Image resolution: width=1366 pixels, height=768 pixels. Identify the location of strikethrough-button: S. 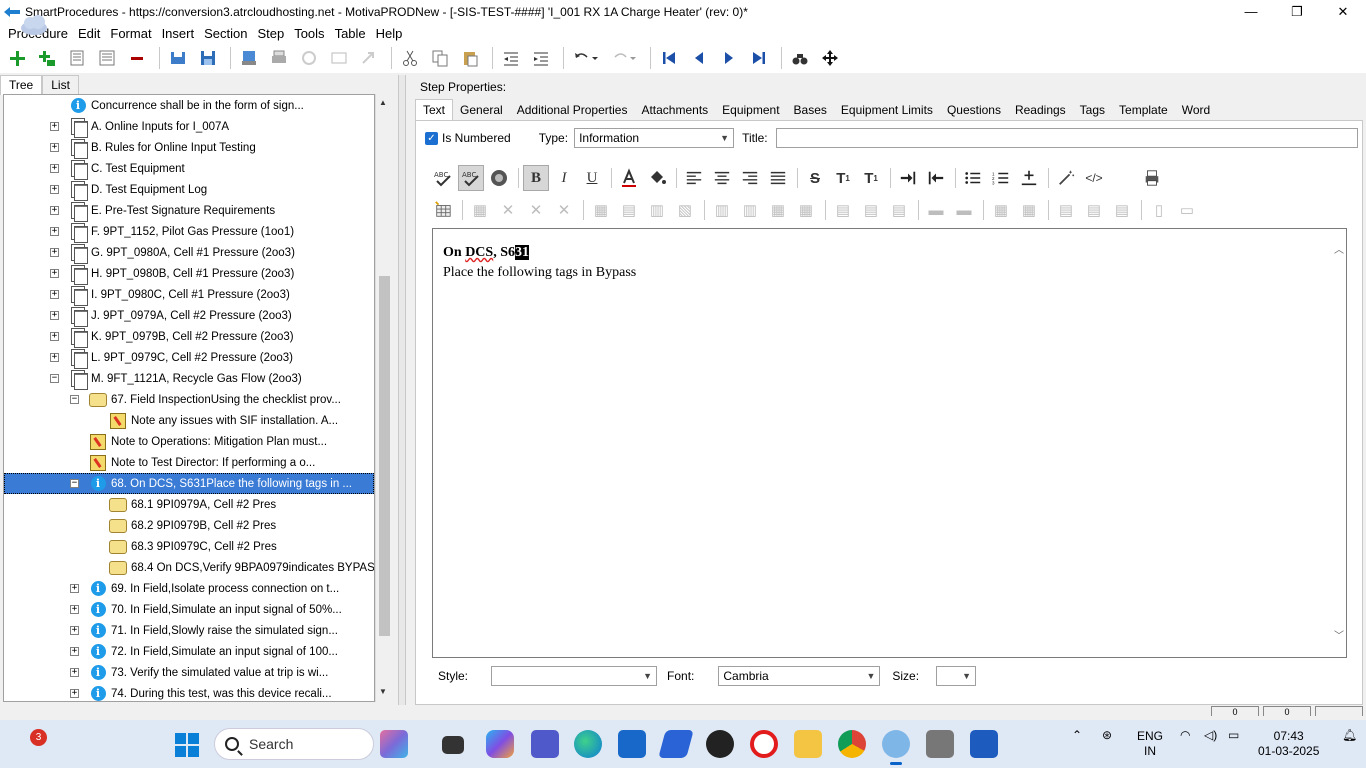
(815, 178).